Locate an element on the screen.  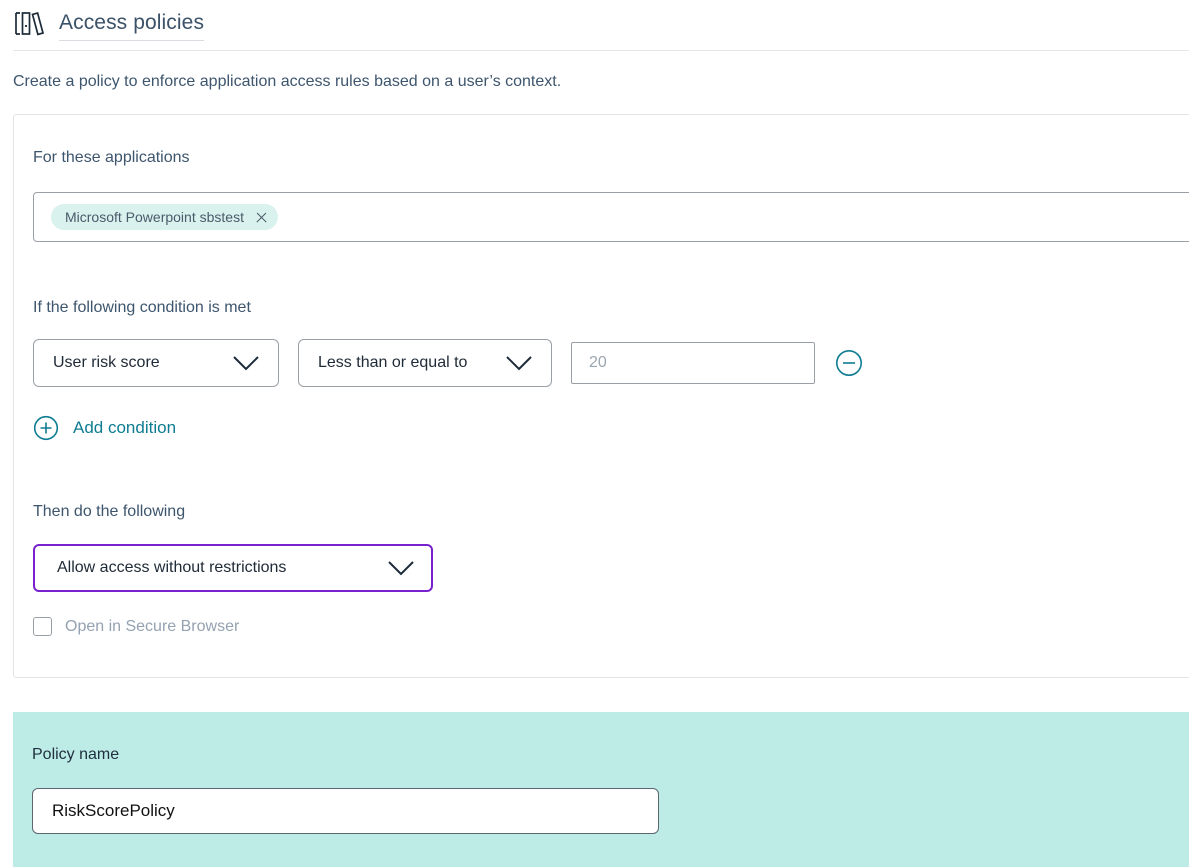
books-icon is located at coordinates (29, 24).